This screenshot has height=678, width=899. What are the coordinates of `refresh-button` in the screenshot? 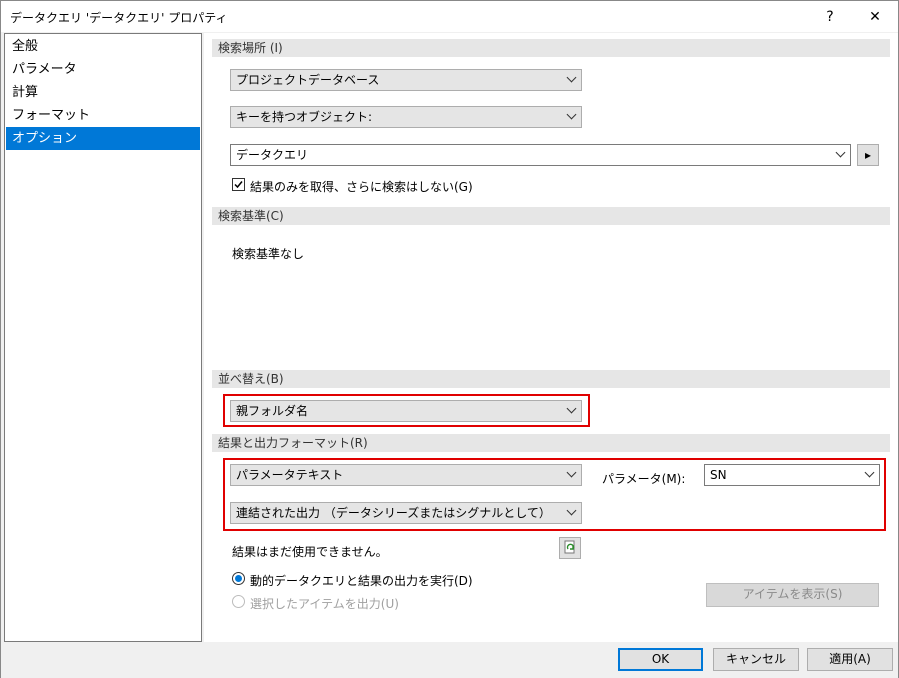 It's located at (570, 548).